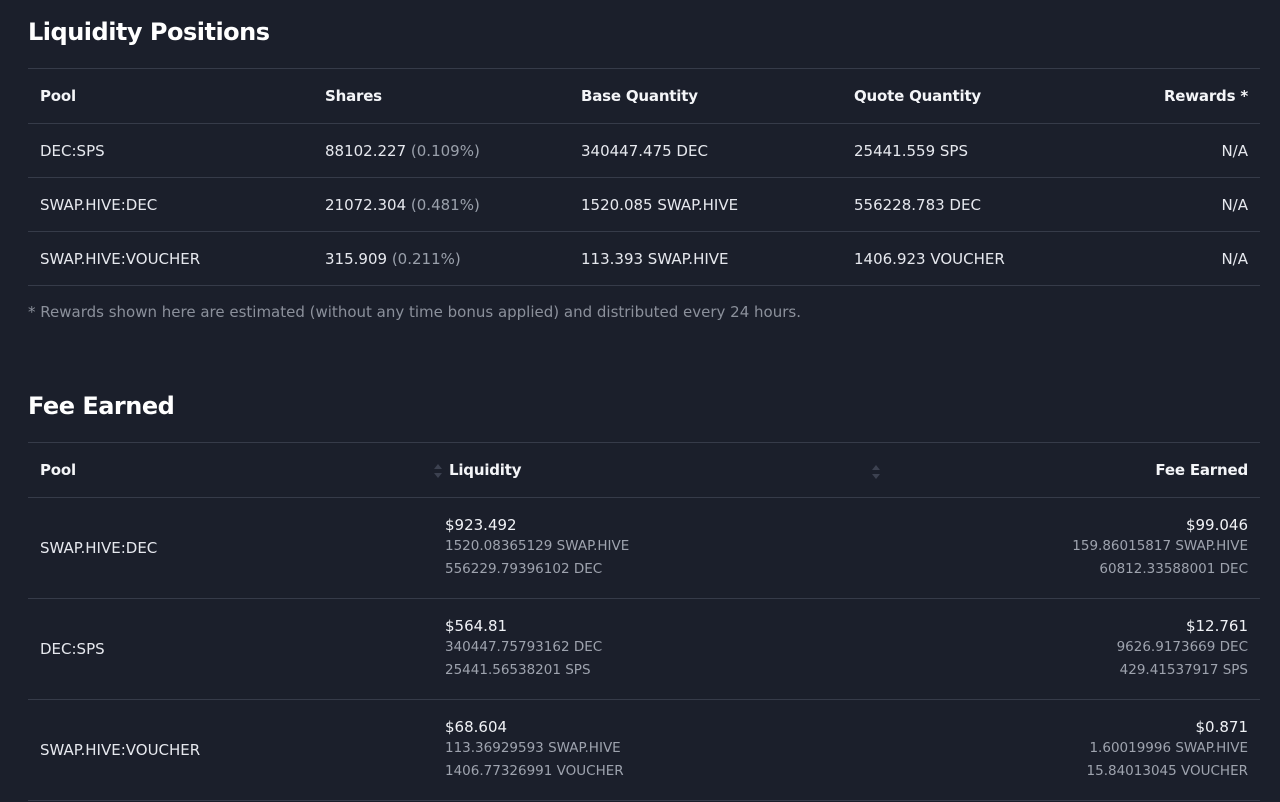  I want to click on column-header-liquidity: Liquidity, so click(648, 470).